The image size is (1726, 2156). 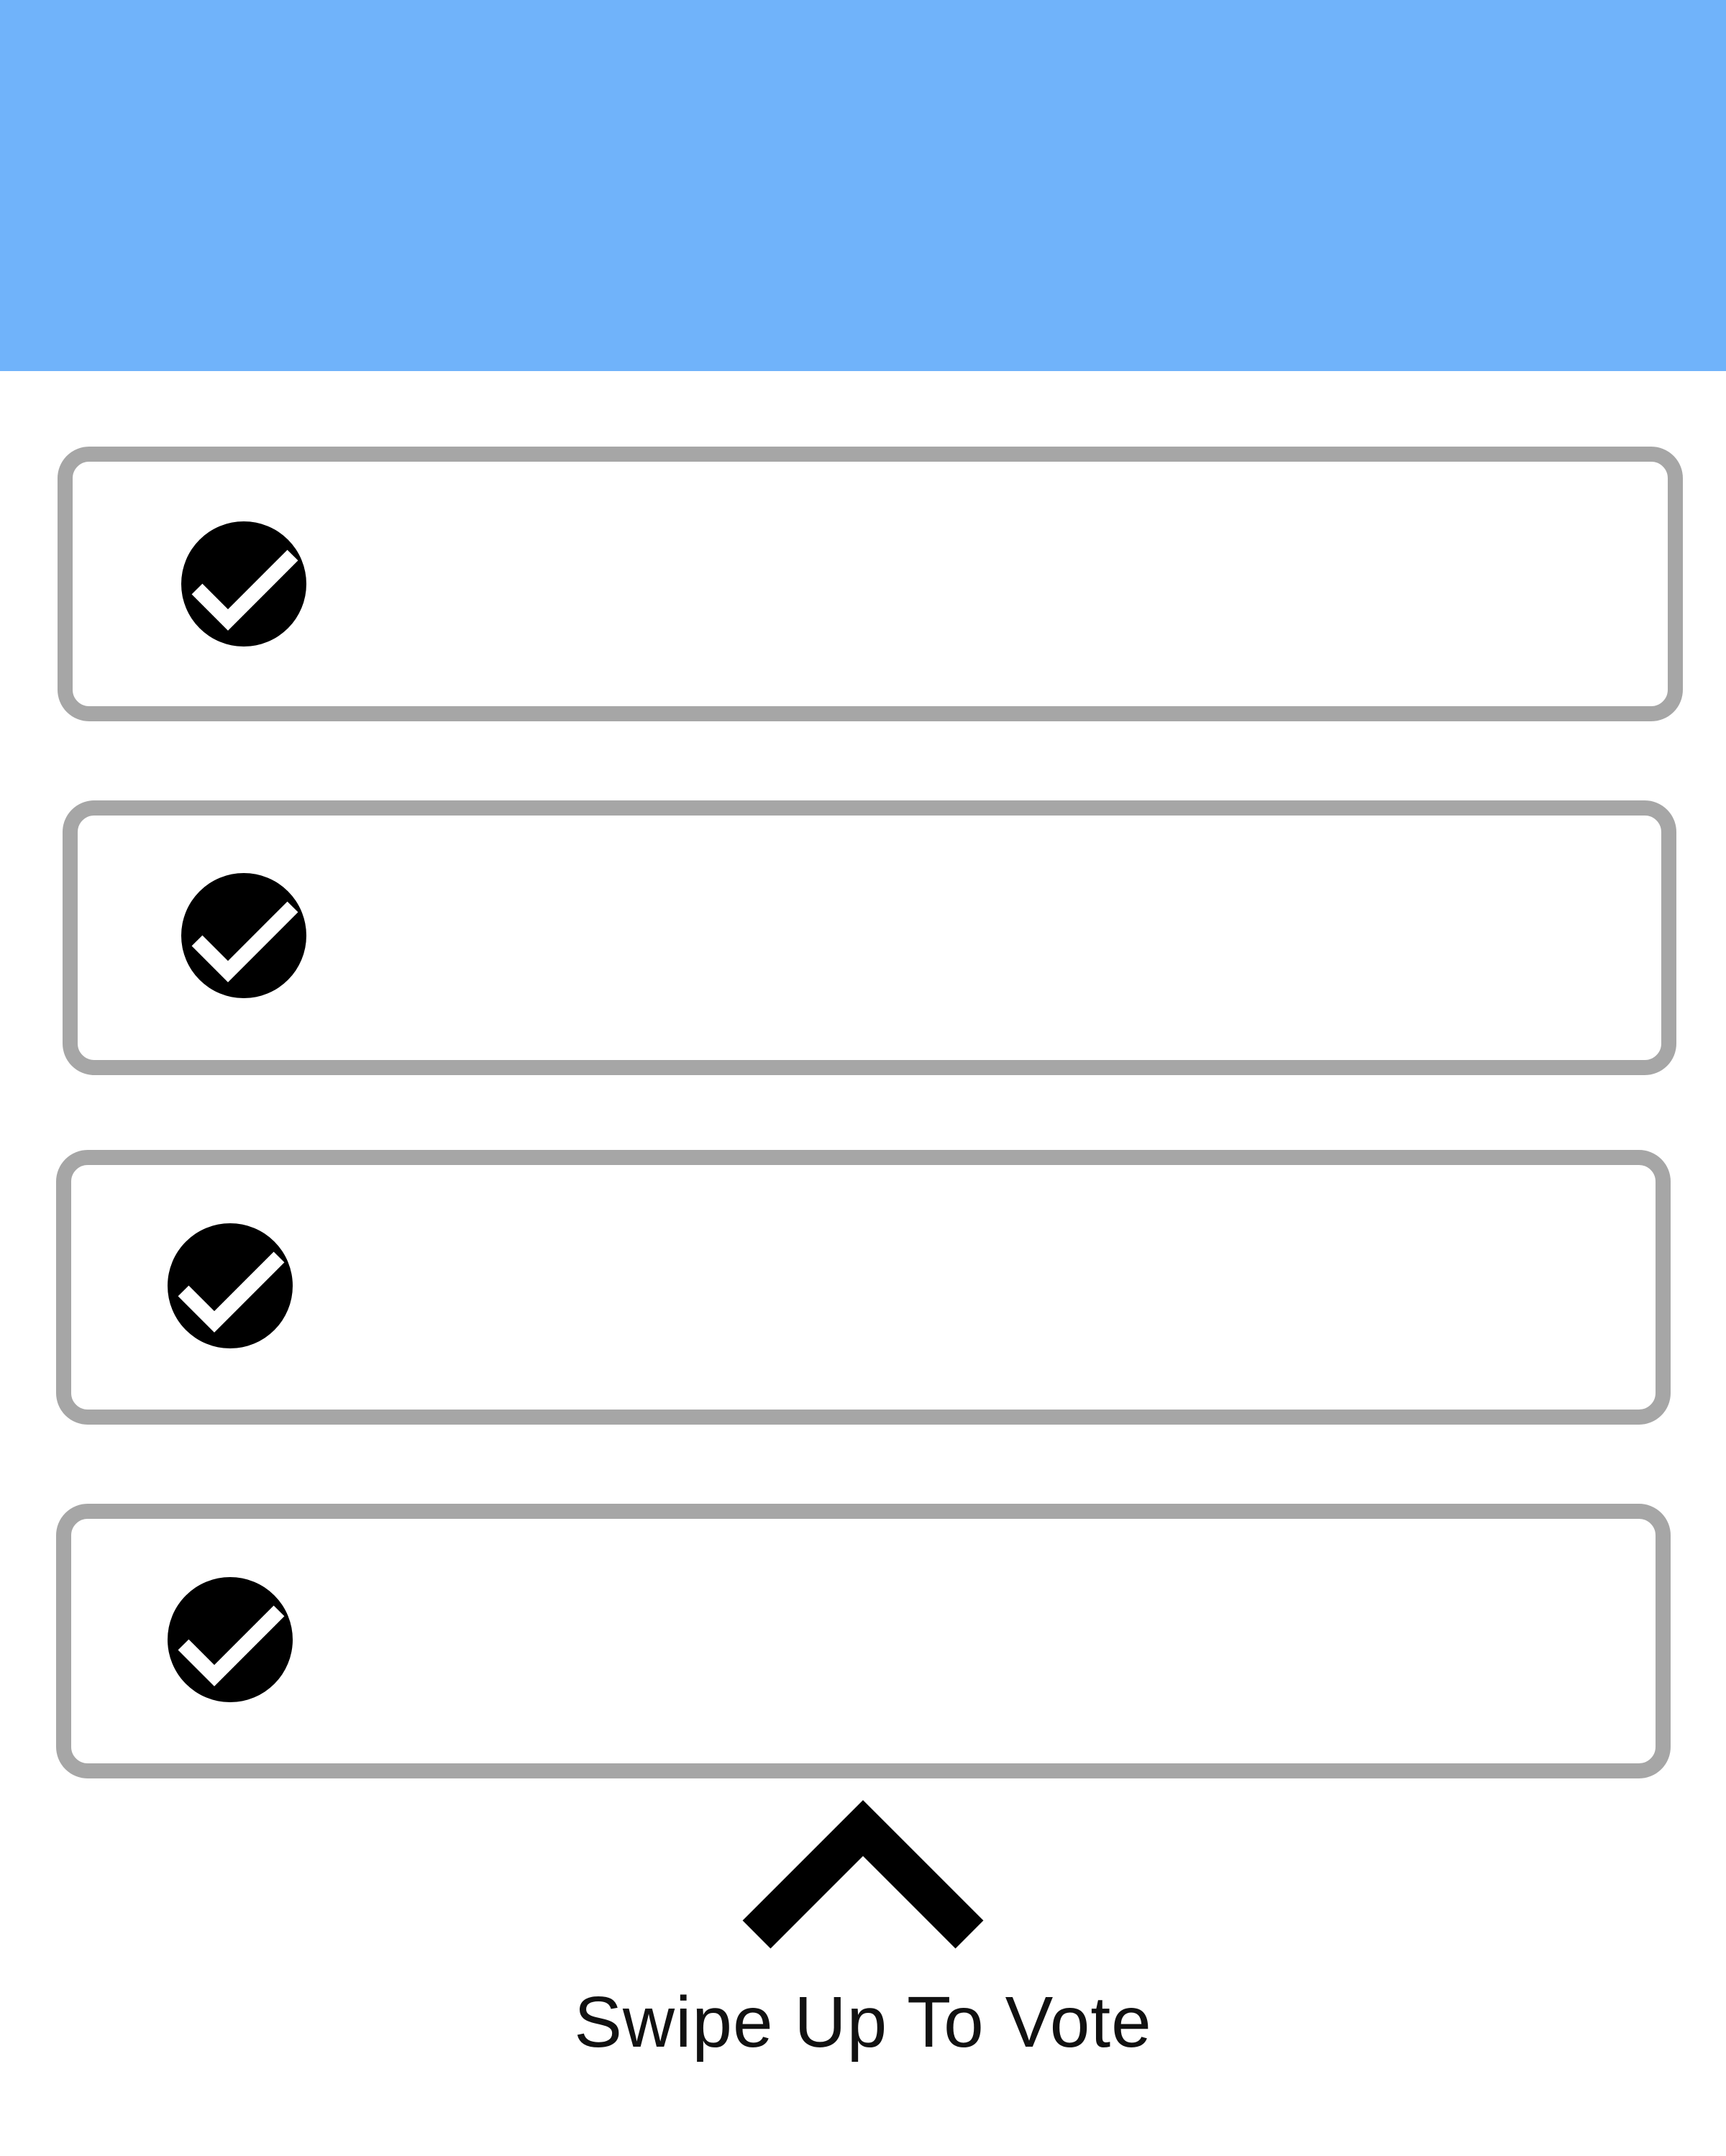 I want to click on swipe-up-label: Swipe Up To Vote, so click(x=863, y=2022).